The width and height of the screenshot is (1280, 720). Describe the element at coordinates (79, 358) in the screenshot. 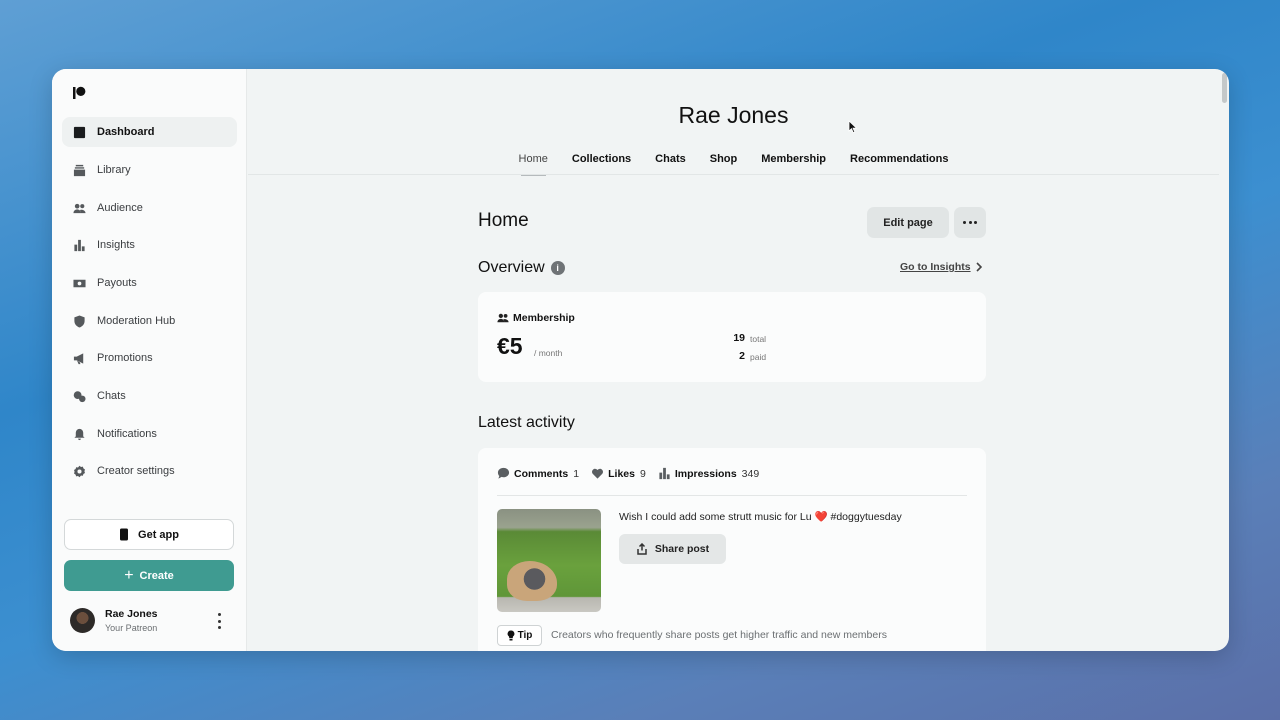

I see `megaphone-icon` at that location.